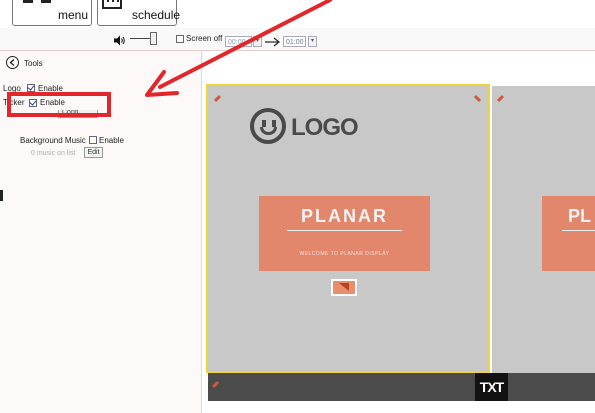 This screenshot has width=595, height=413. Describe the element at coordinates (238, 48) in the screenshot. I see `annotation-arrow` at that location.